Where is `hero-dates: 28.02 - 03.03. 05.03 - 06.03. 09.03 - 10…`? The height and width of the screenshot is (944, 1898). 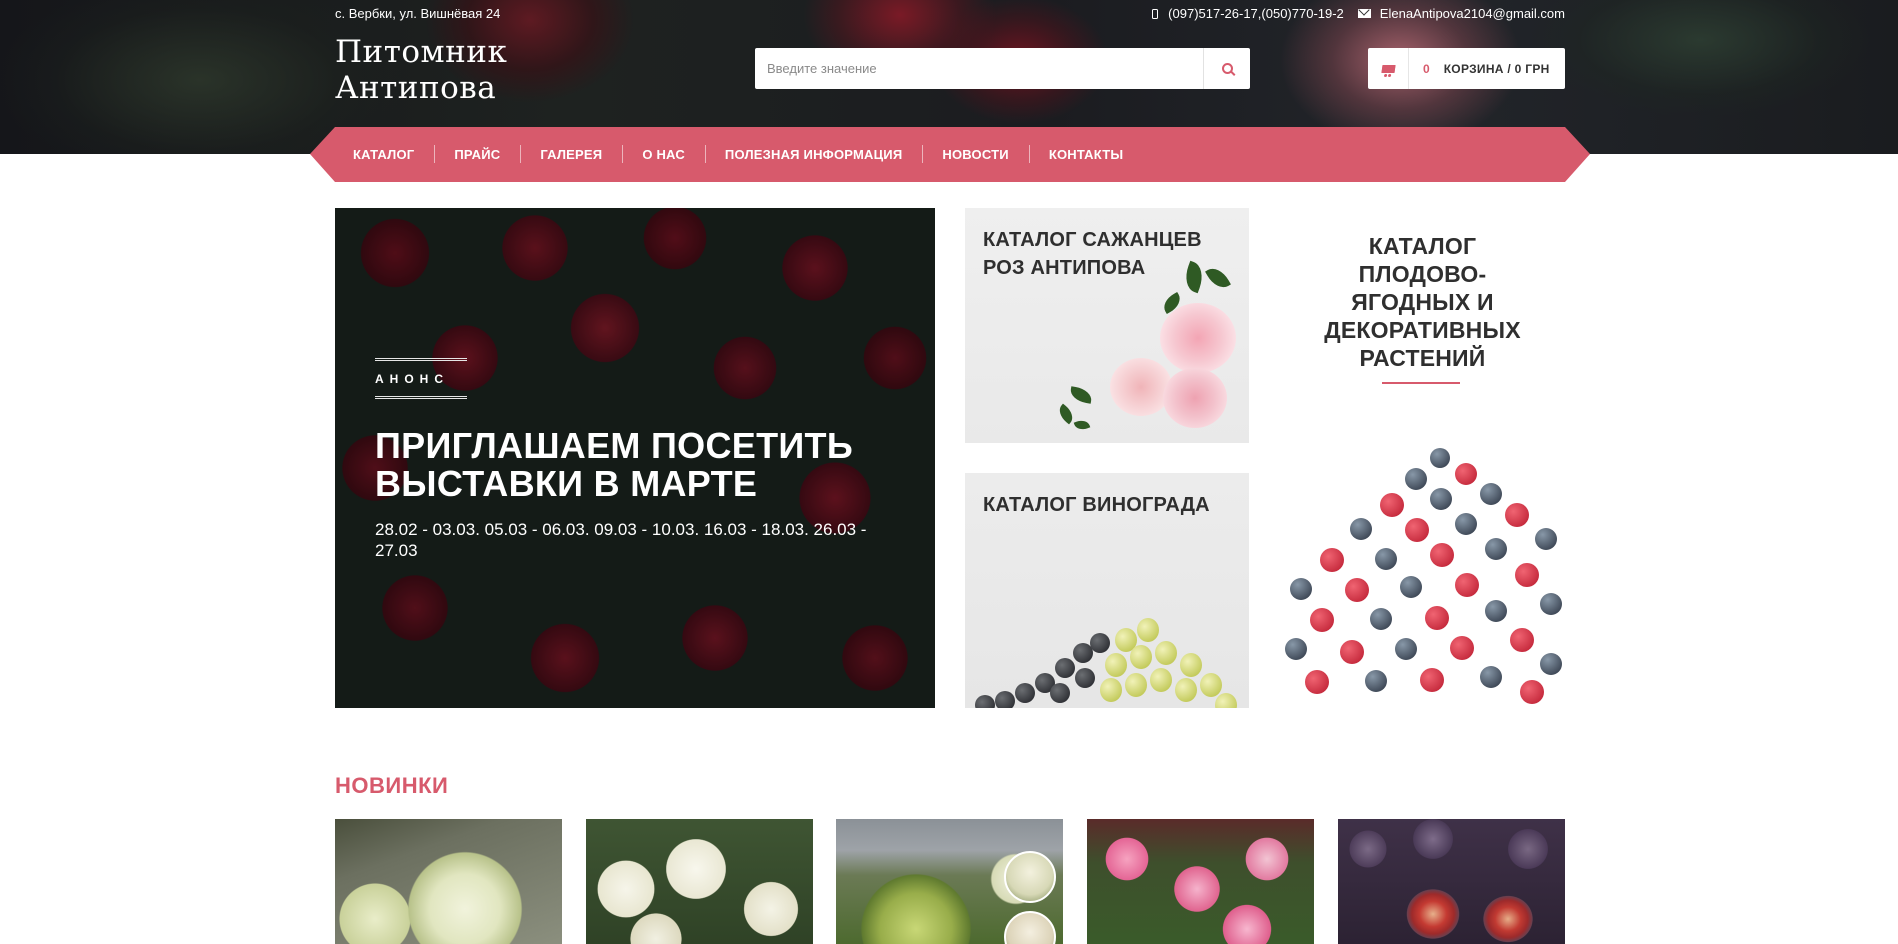
hero-dates: 28.02 - 03.03. 05.03 - 06.03. 09.03 - 10… is located at coordinates (621, 540).